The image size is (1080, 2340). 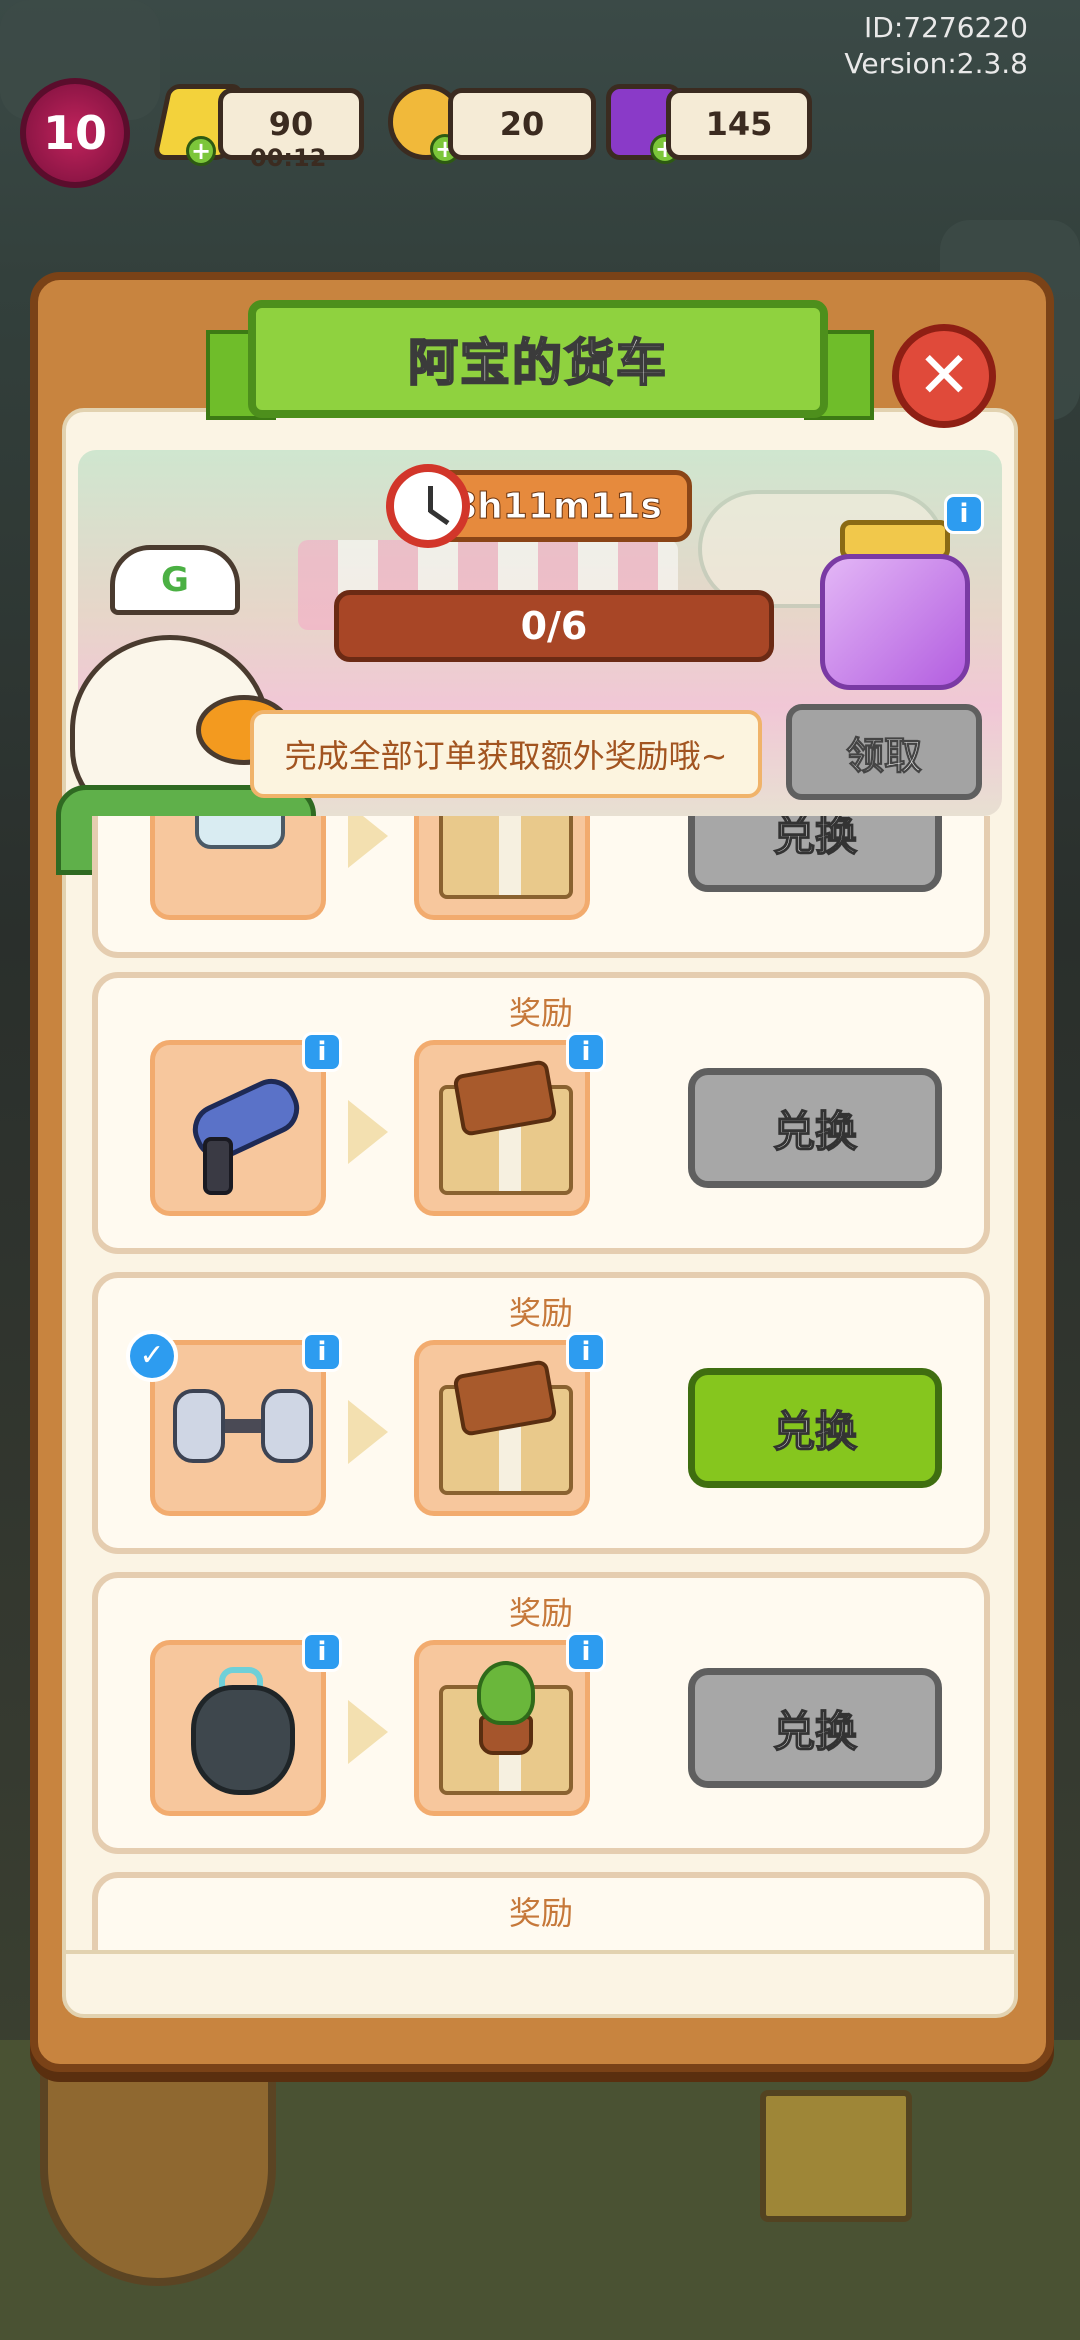 What do you see at coordinates (288, 158) in the screenshot?
I see `energy-timer: 00:12` at bounding box center [288, 158].